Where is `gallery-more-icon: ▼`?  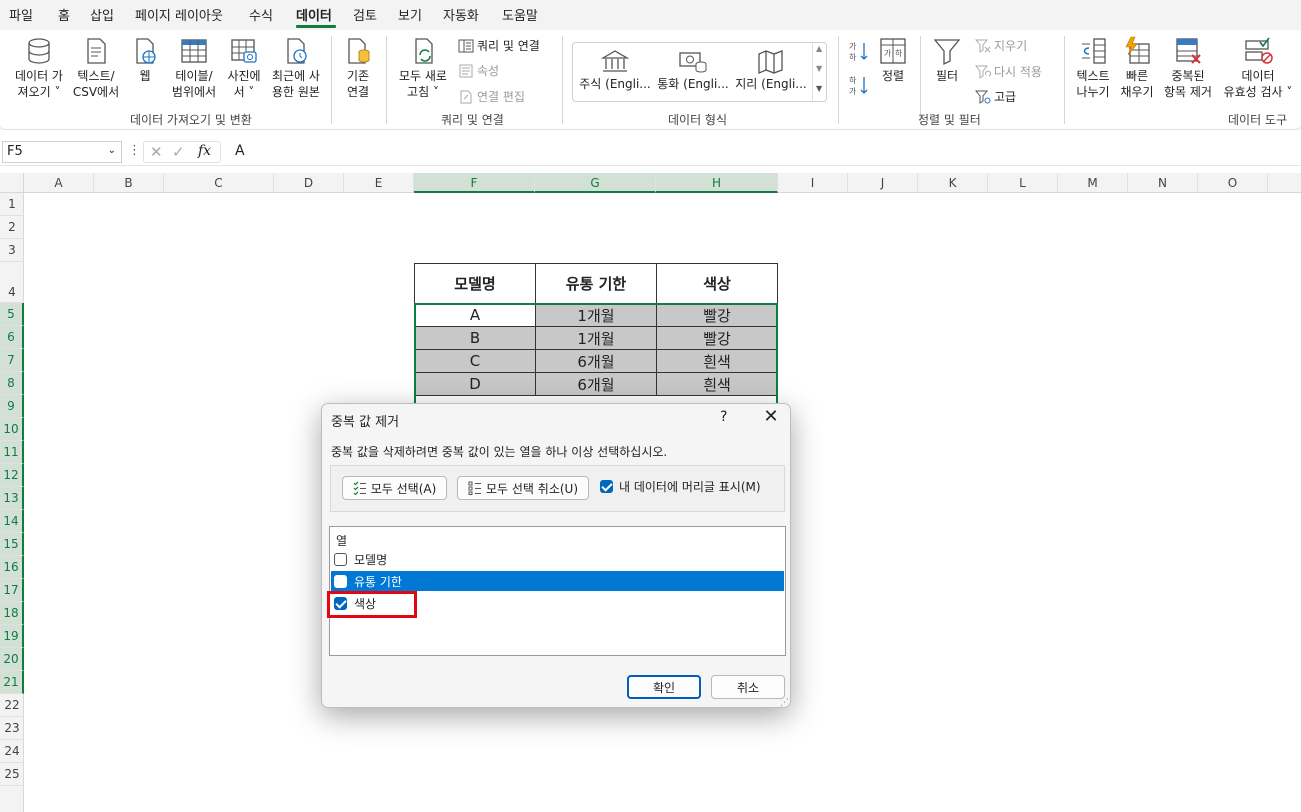
gallery-more-icon: ▼ is located at coordinates (819, 88).